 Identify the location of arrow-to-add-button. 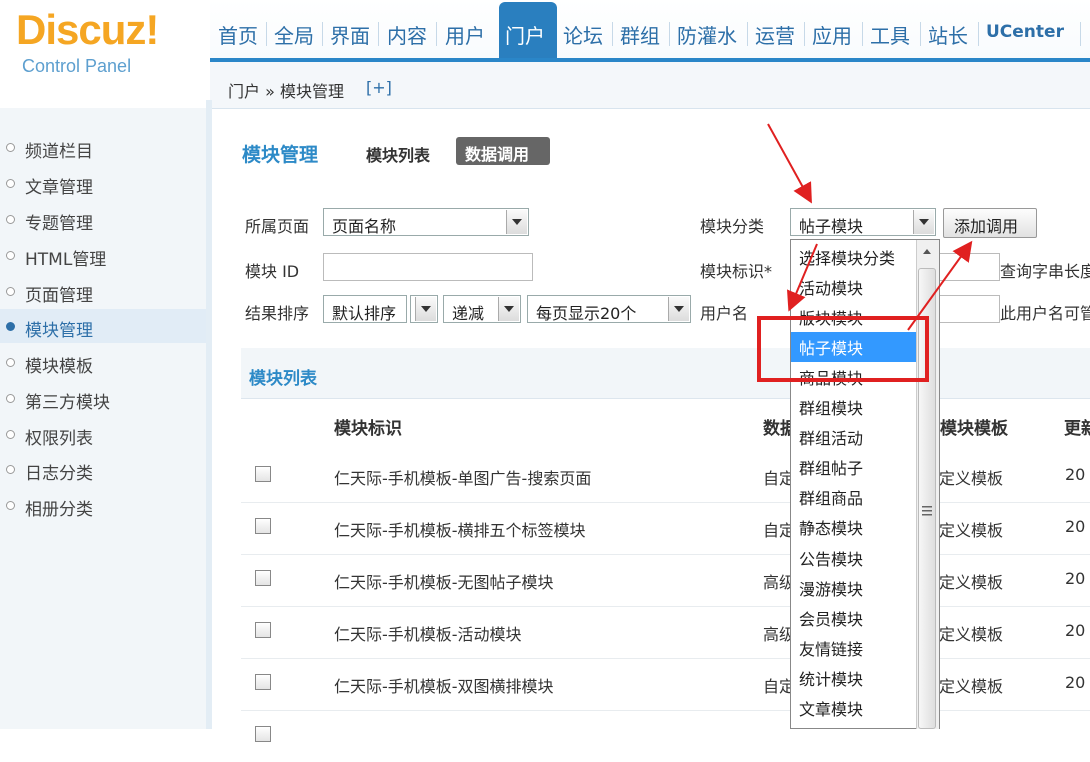
(940, 285).